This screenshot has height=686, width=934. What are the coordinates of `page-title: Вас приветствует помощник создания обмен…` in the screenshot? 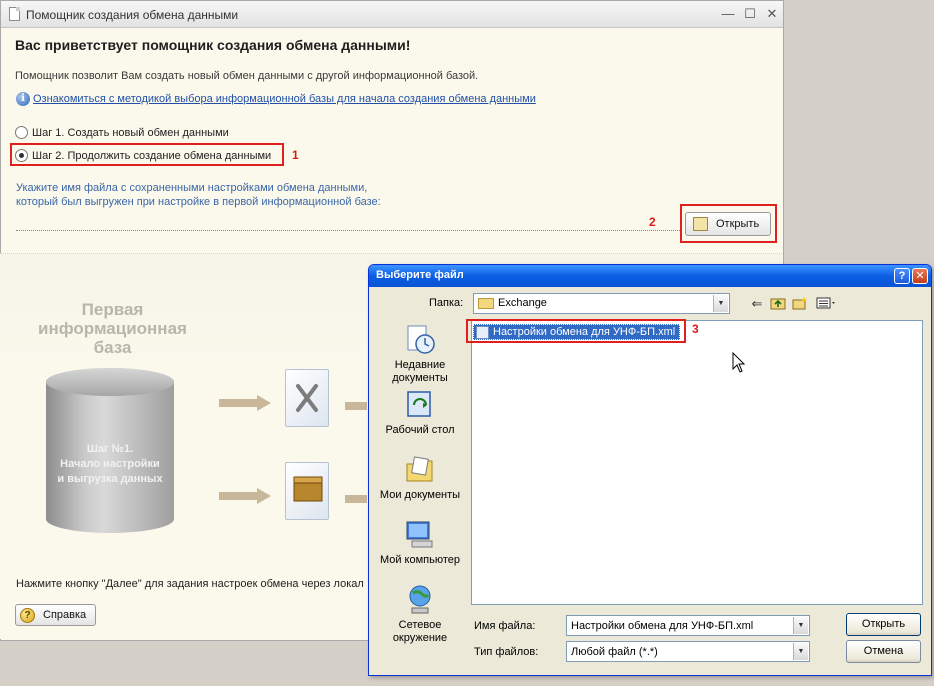 It's located at (213, 45).